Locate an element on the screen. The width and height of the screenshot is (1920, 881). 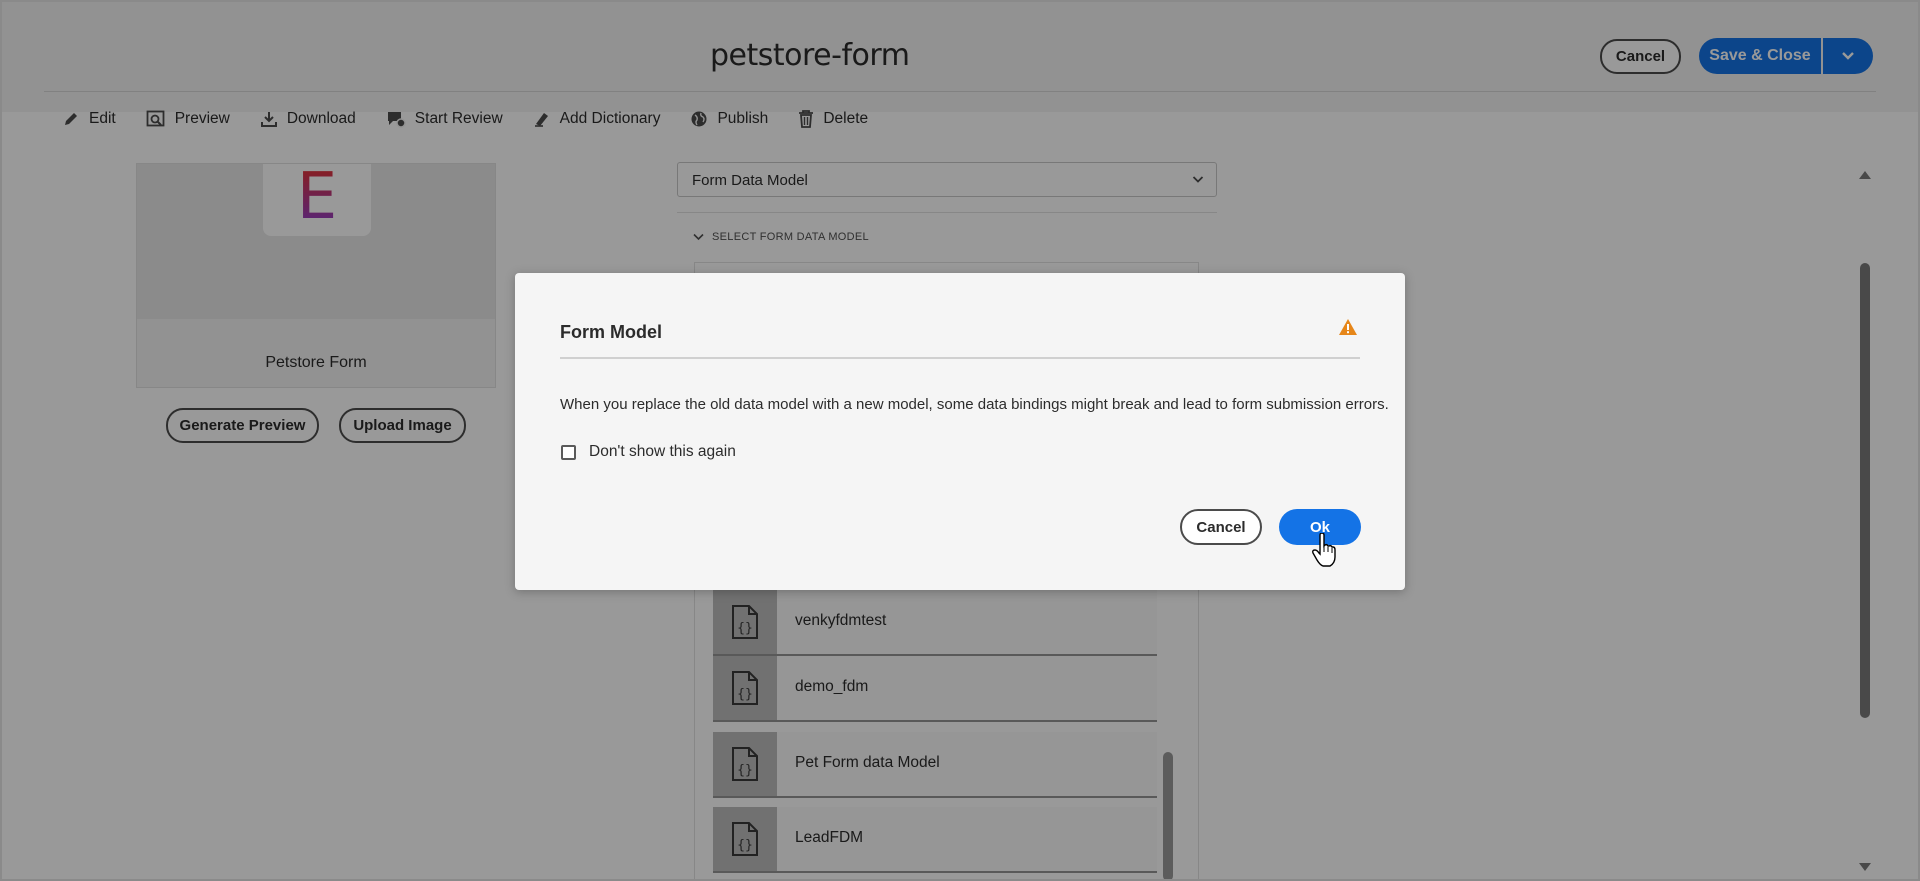
alert-icon is located at coordinates (1348, 327).